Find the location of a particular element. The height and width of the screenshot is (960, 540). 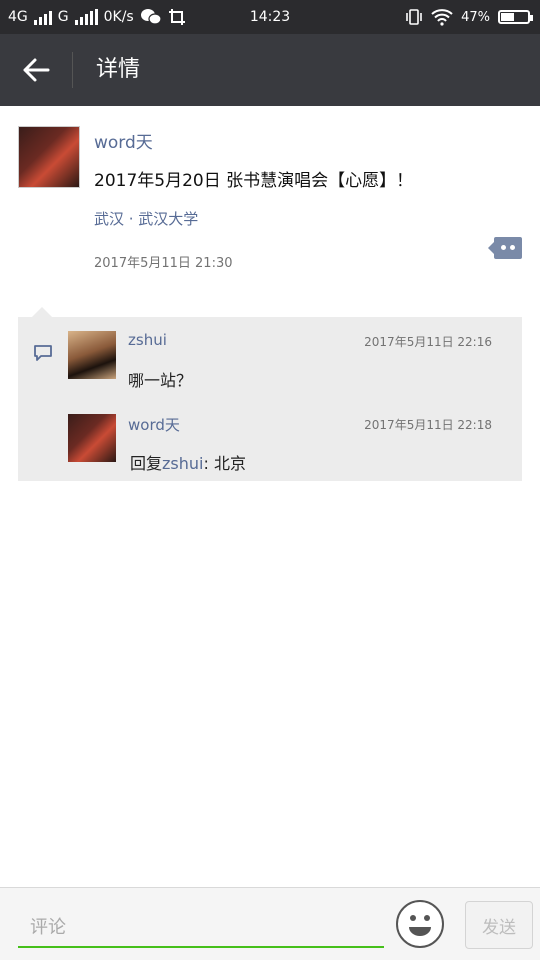

smiley-icon is located at coordinates (420, 925).